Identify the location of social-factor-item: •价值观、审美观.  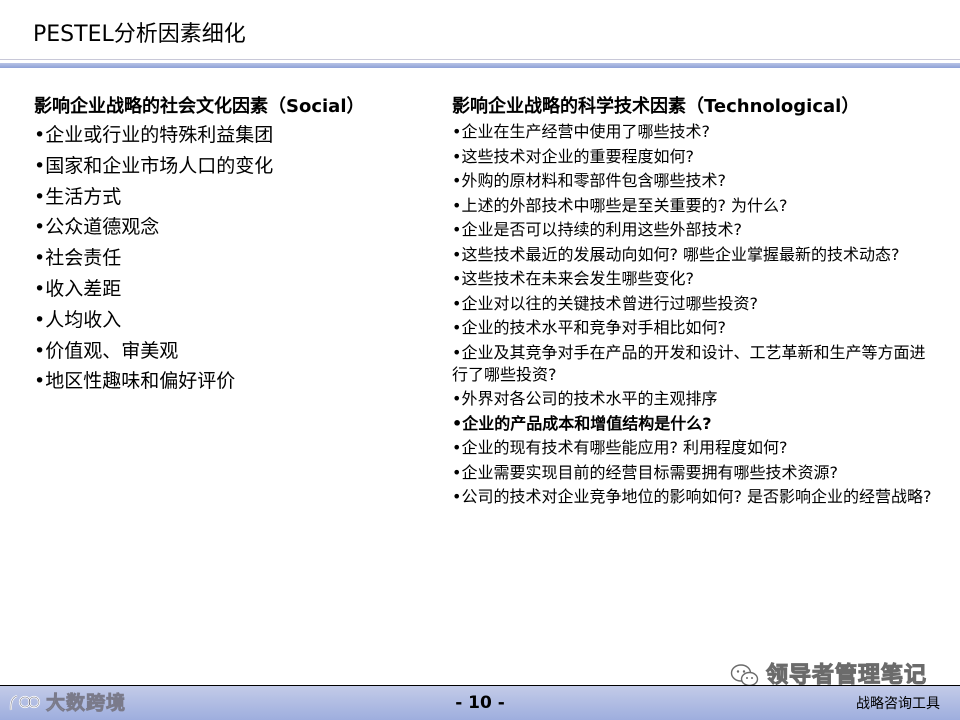
(106, 350).